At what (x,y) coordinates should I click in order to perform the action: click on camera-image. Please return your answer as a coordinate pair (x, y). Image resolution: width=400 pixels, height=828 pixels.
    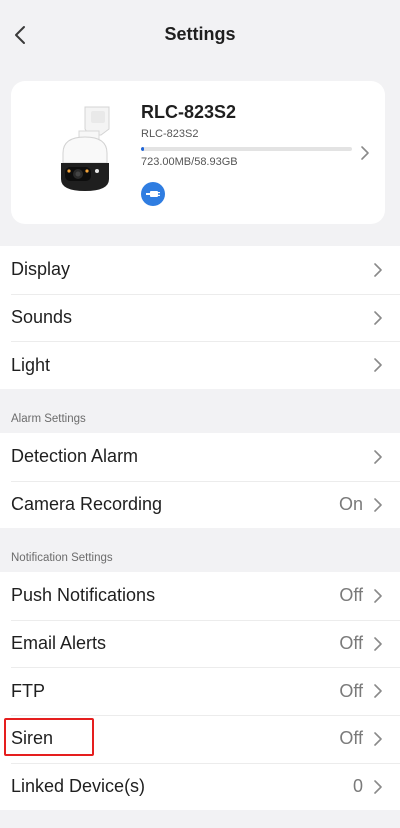
    Looking at the image, I should click on (85, 148).